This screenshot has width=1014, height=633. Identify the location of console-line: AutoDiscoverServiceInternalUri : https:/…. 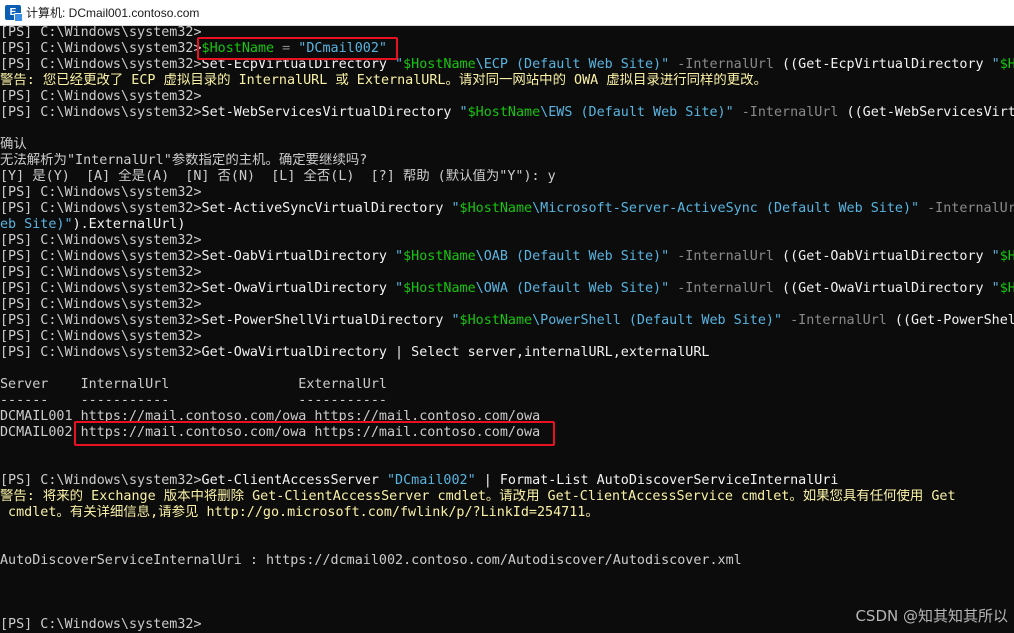
(507, 561).